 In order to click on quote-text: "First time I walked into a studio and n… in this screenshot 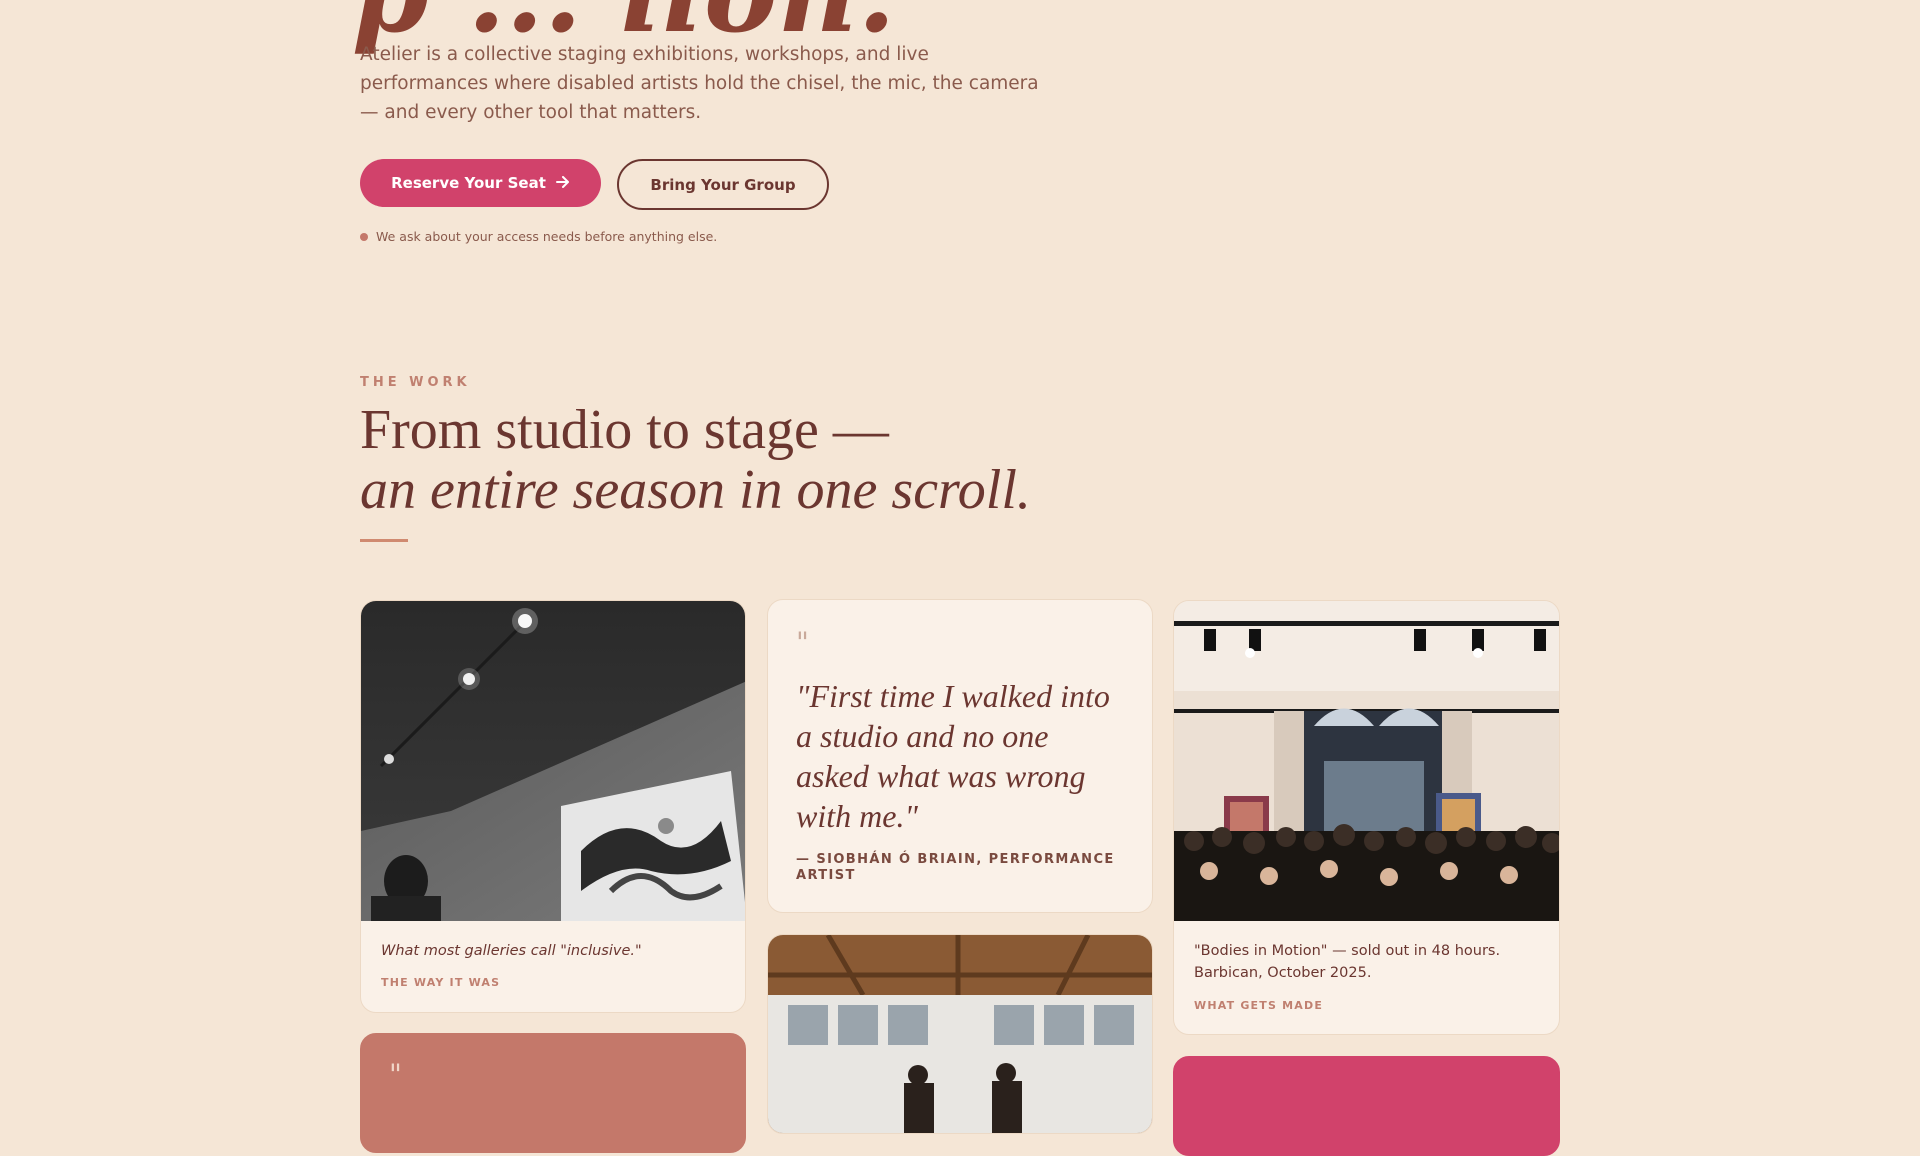, I will do `click(953, 756)`.